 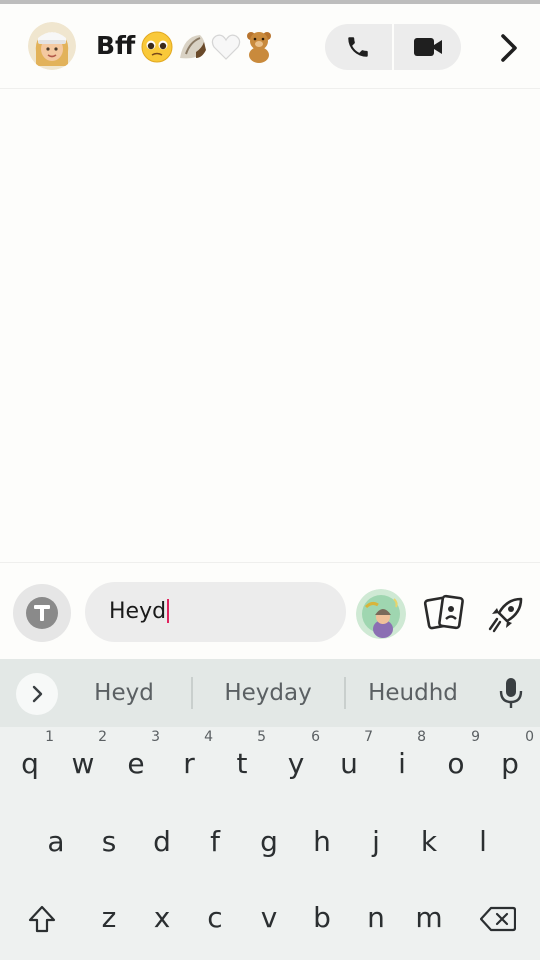 What do you see at coordinates (322, 916) in the screenshot?
I see `key-b: b` at bounding box center [322, 916].